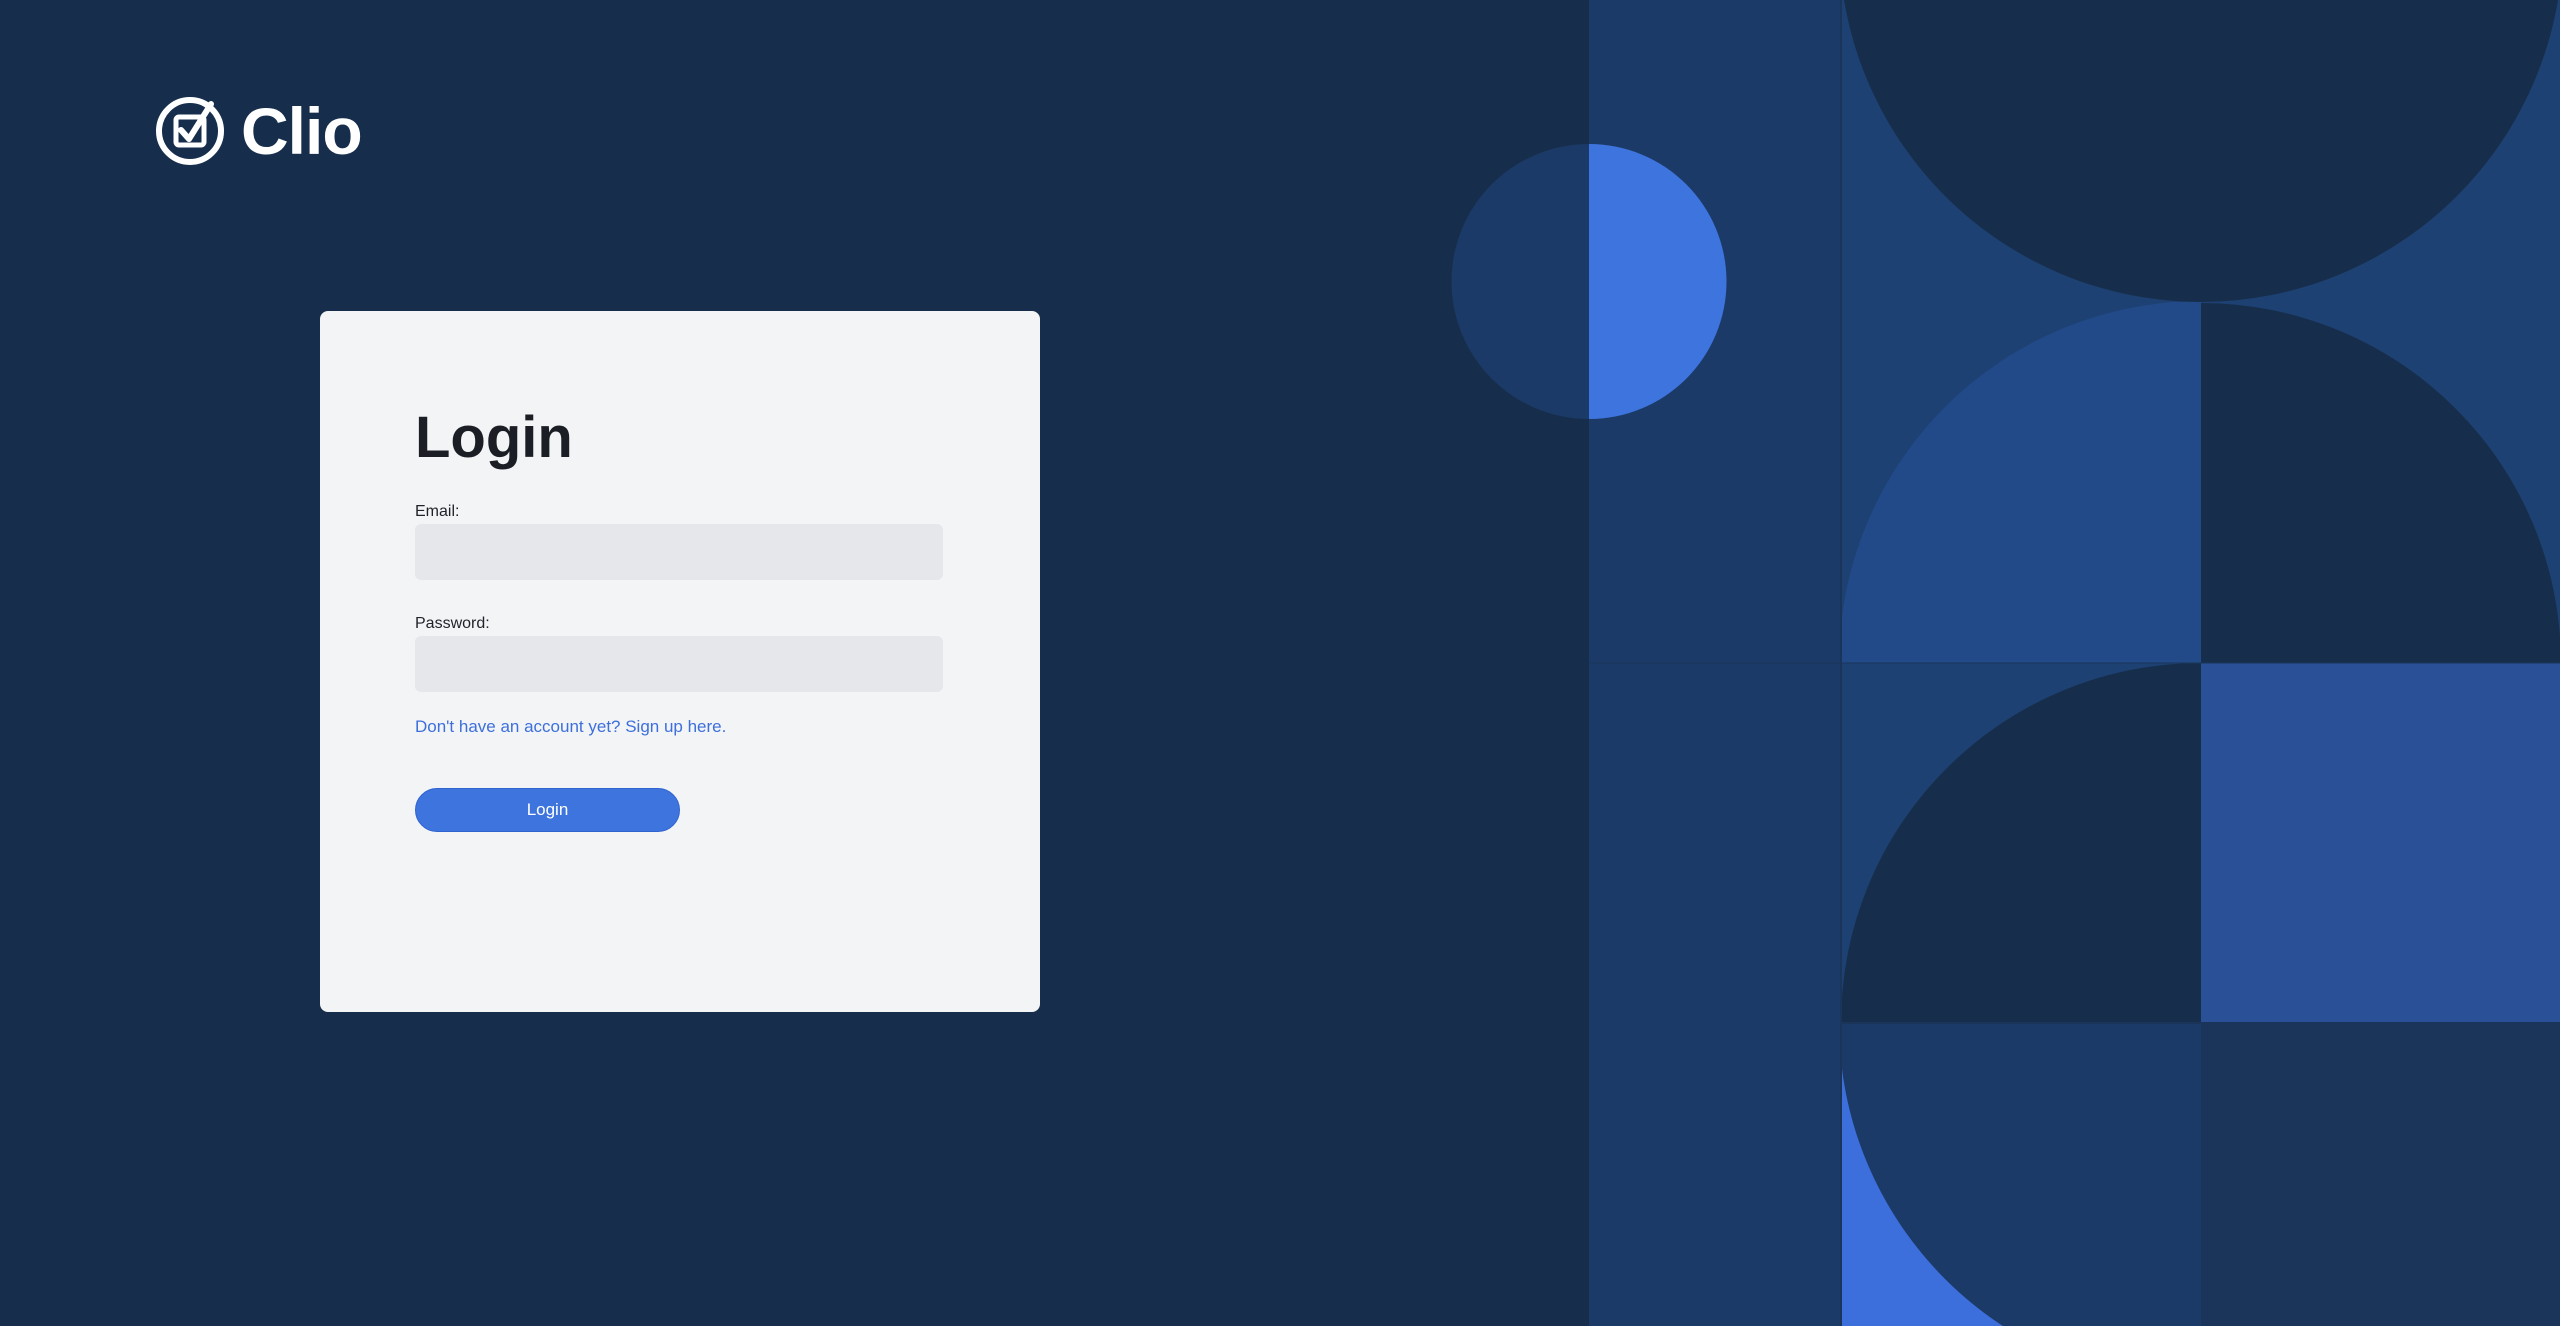 This screenshot has width=2560, height=1326. I want to click on brand-name: Clio, so click(302, 131).